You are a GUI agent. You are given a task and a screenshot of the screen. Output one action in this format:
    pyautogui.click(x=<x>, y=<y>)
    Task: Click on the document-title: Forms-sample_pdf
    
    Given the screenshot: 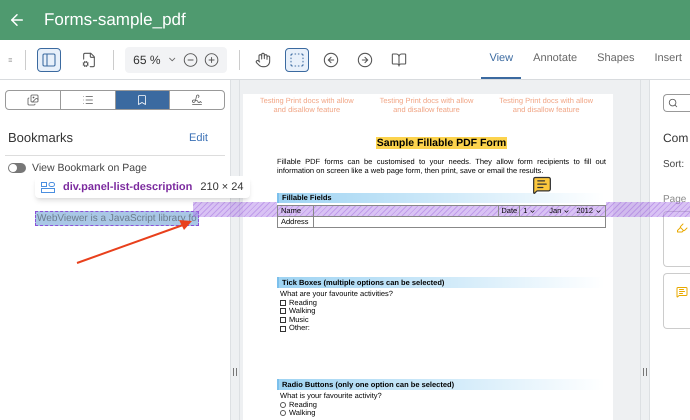 What is the action you would take?
    pyautogui.click(x=115, y=20)
    